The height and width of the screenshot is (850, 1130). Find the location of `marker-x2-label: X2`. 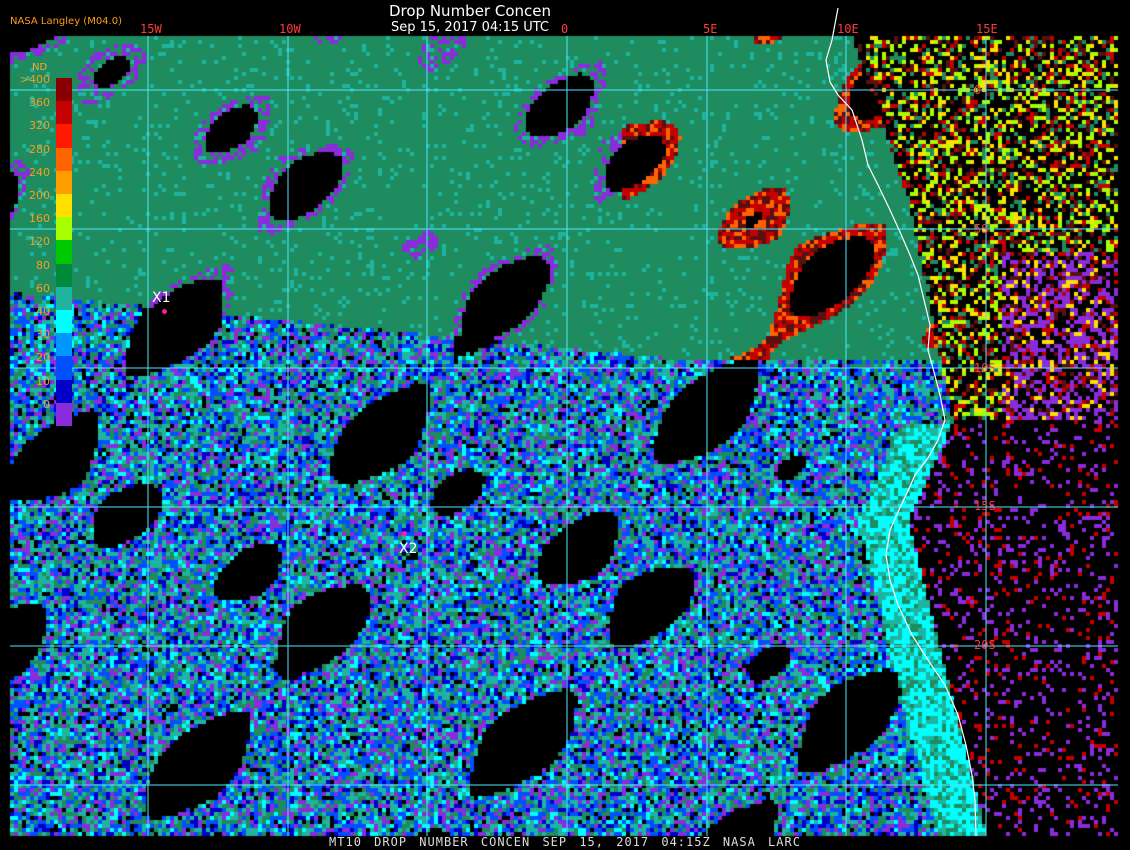

marker-x2-label: X2 is located at coordinates (408, 549).